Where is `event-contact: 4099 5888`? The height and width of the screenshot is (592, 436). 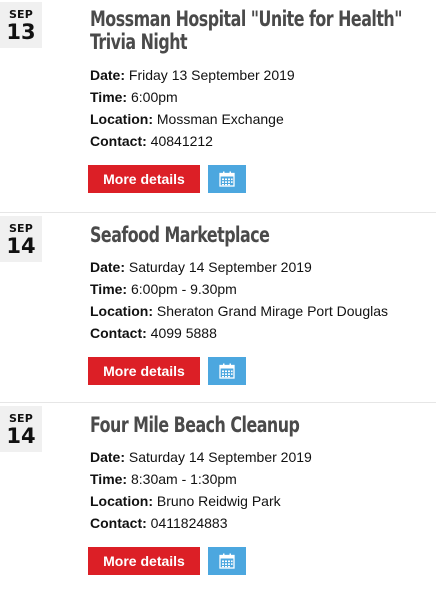
event-contact: 4099 5888 is located at coordinates (183, 333).